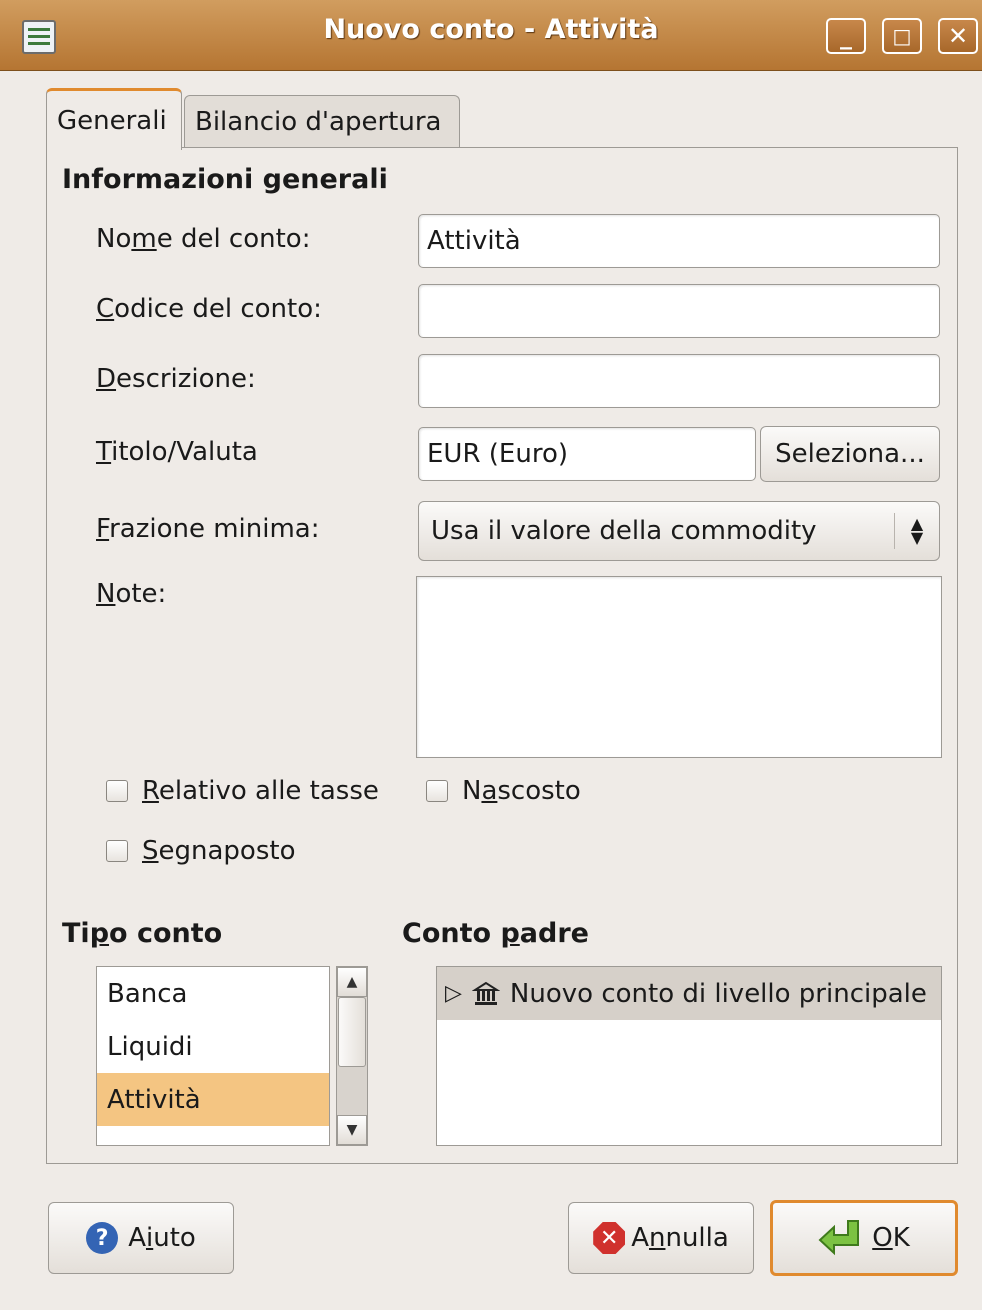  What do you see at coordinates (213, 1099) in the screenshot?
I see `list-item-selected: Attività` at bounding box center [213, 1099].